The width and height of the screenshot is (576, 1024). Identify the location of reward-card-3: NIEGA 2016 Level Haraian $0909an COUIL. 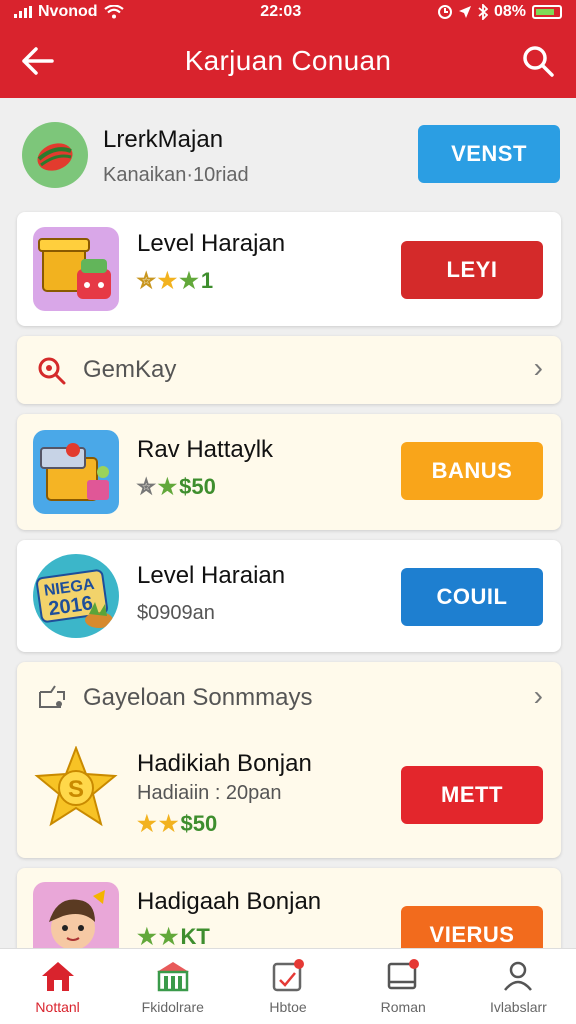
(289, 596).